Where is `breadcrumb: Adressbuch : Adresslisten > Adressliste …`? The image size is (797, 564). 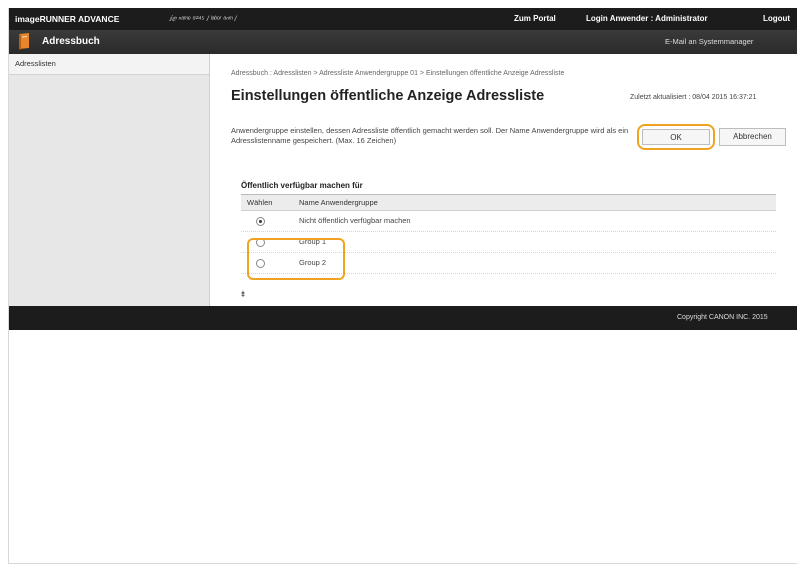
breadcrumb: Adressbuch : Adresslisten > Adressliste … is located at coordinates (398, 73).